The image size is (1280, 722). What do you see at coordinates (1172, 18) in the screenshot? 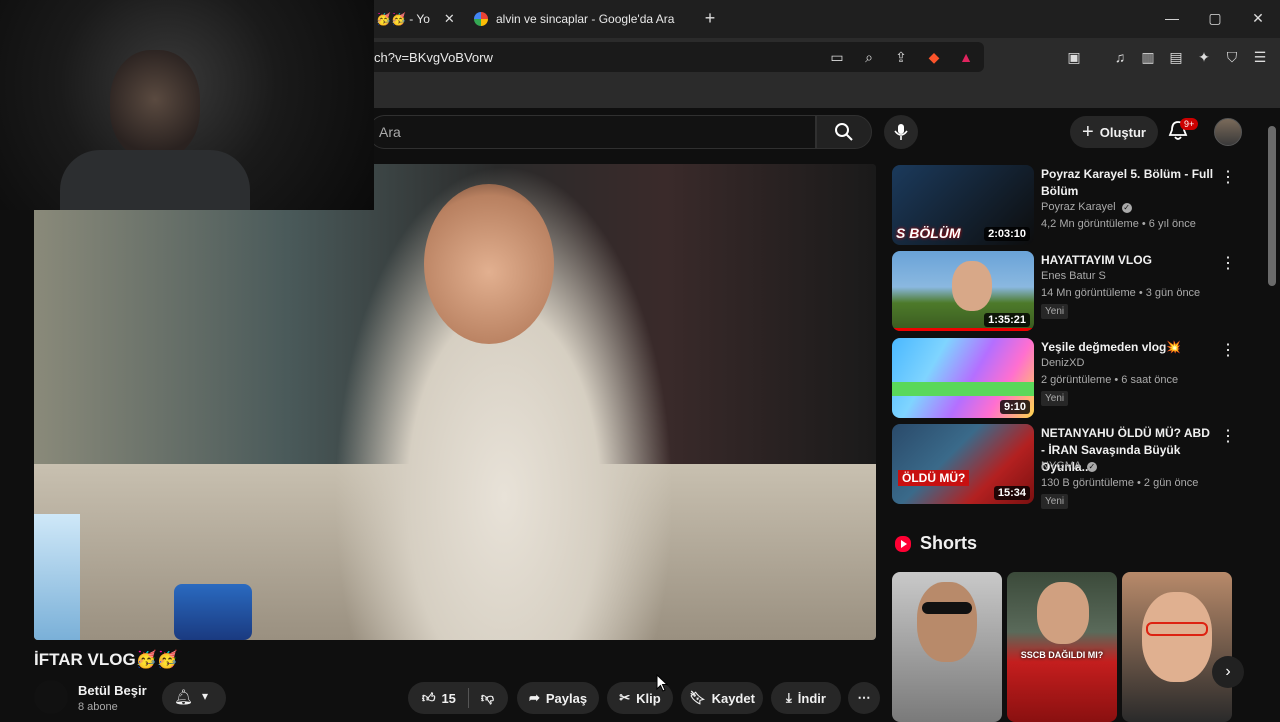
I see `minimize-button: —` at bounding box center [1172, 18].